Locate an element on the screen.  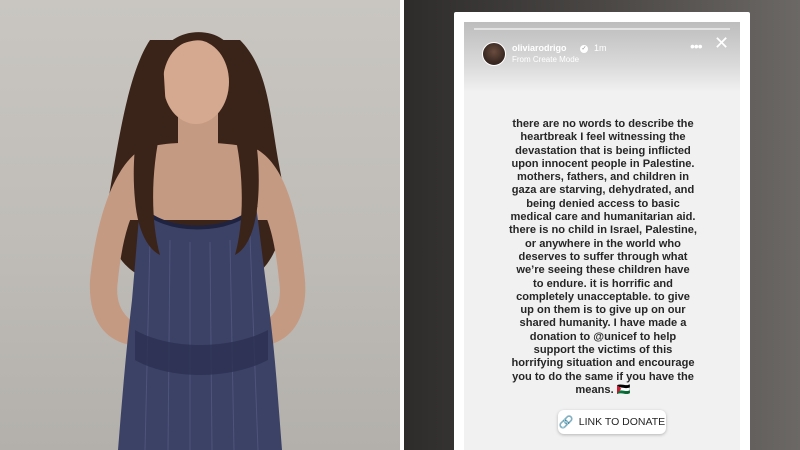
story-message-line: donation to @unicef to help is located at coordinates (603, 336).